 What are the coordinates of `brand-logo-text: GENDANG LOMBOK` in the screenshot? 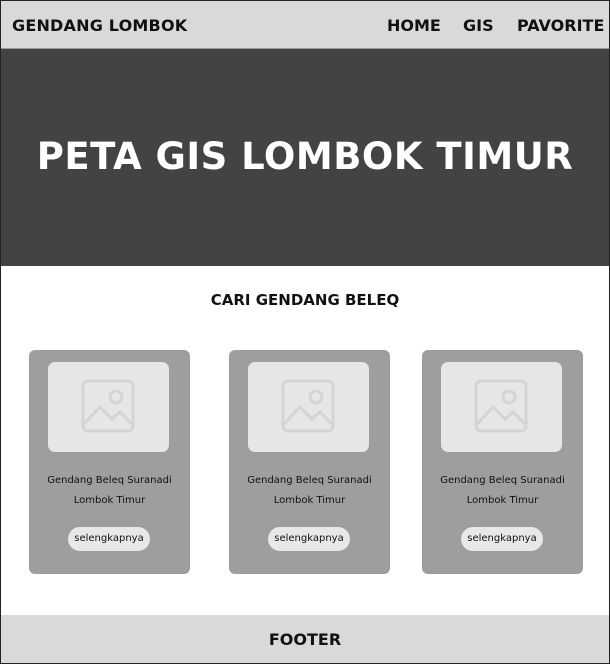 It's located at (99, 25).